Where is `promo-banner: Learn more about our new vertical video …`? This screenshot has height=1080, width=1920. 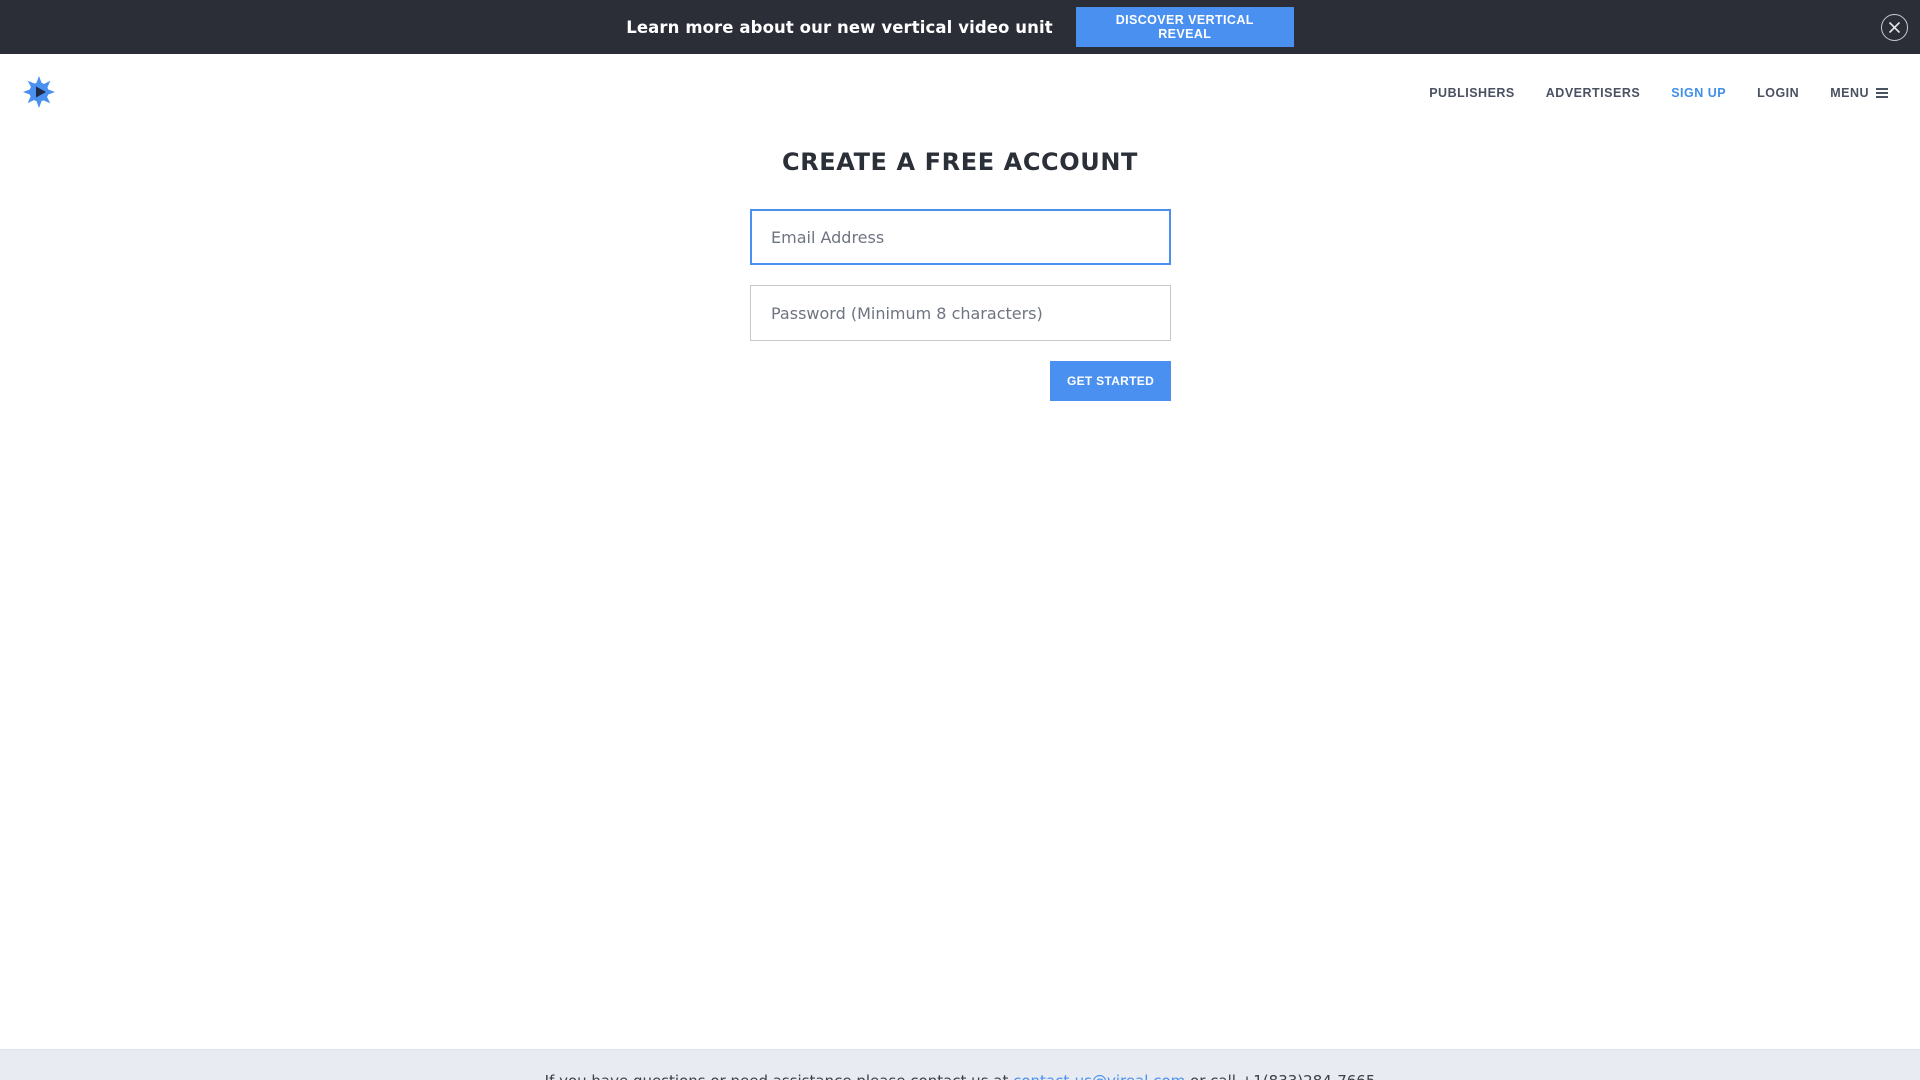 promo-banner: Learn more about our new vertical video … is located at coordinates (960, 27).